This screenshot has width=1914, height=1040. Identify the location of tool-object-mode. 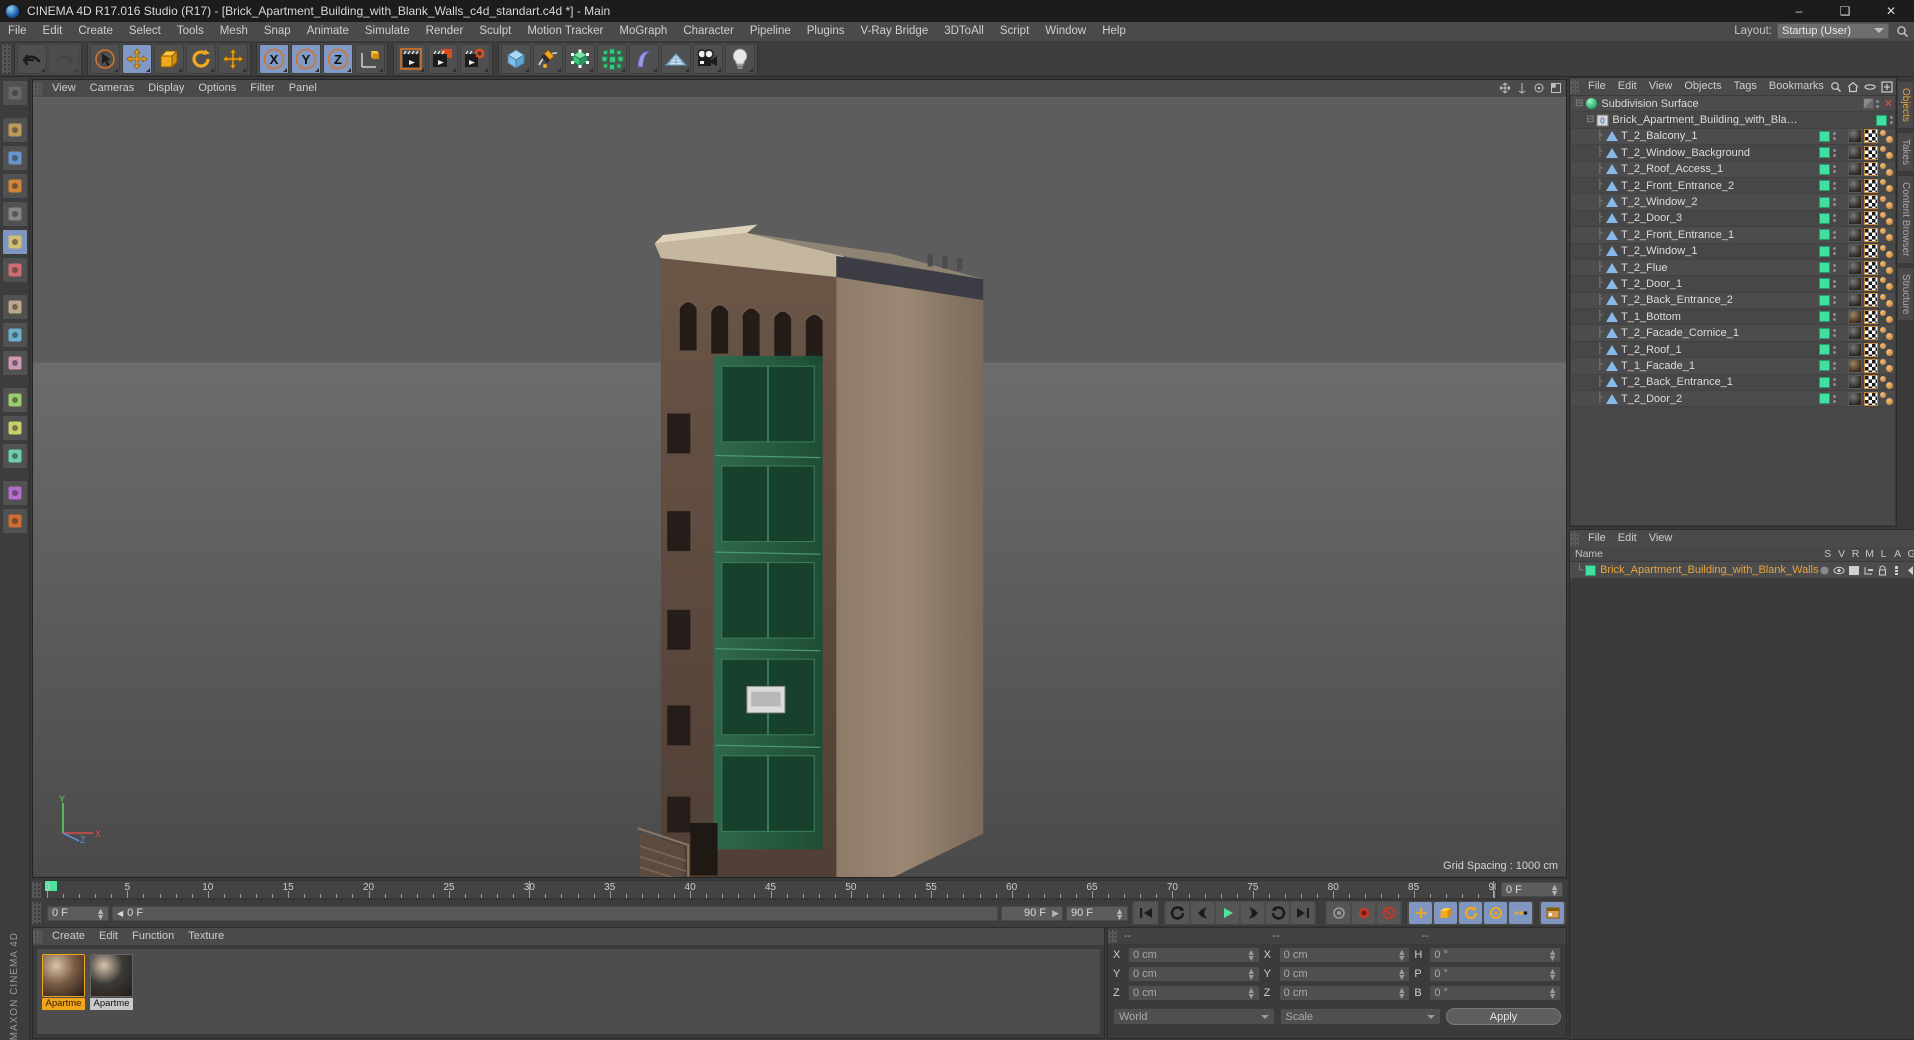
(14, 242).